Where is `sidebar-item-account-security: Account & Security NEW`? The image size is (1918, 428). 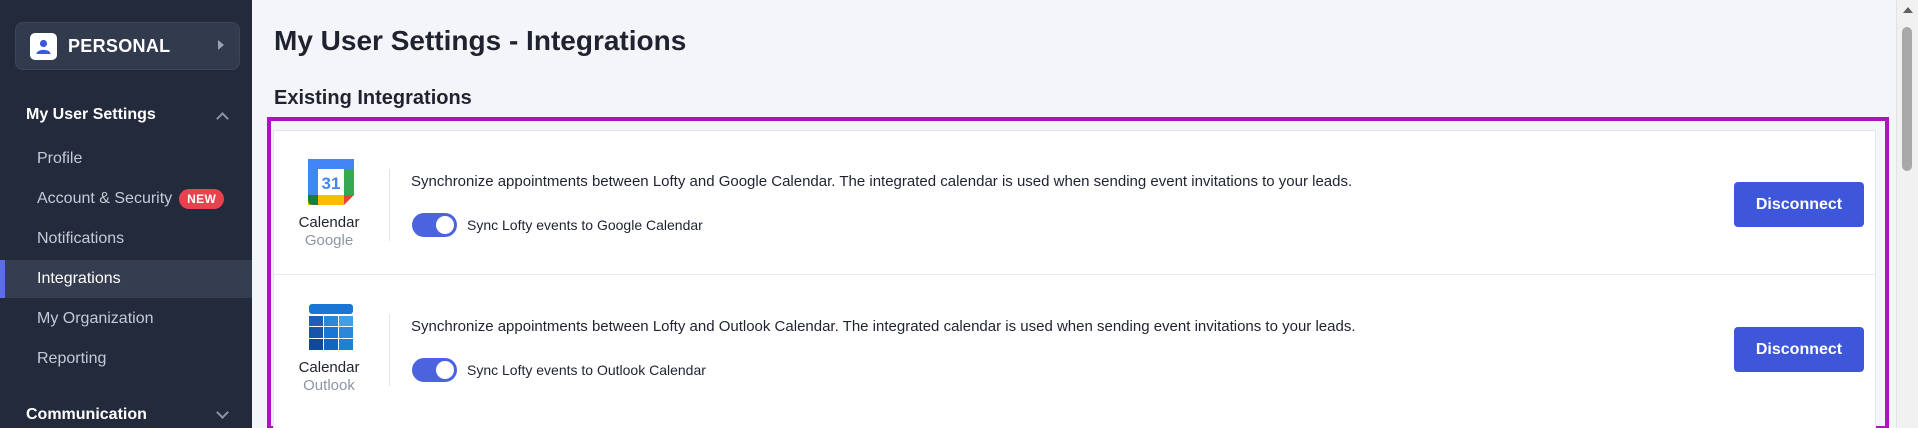 sidebar-item-account-security: Account & Security NEW is located at coordinates (126, 199).